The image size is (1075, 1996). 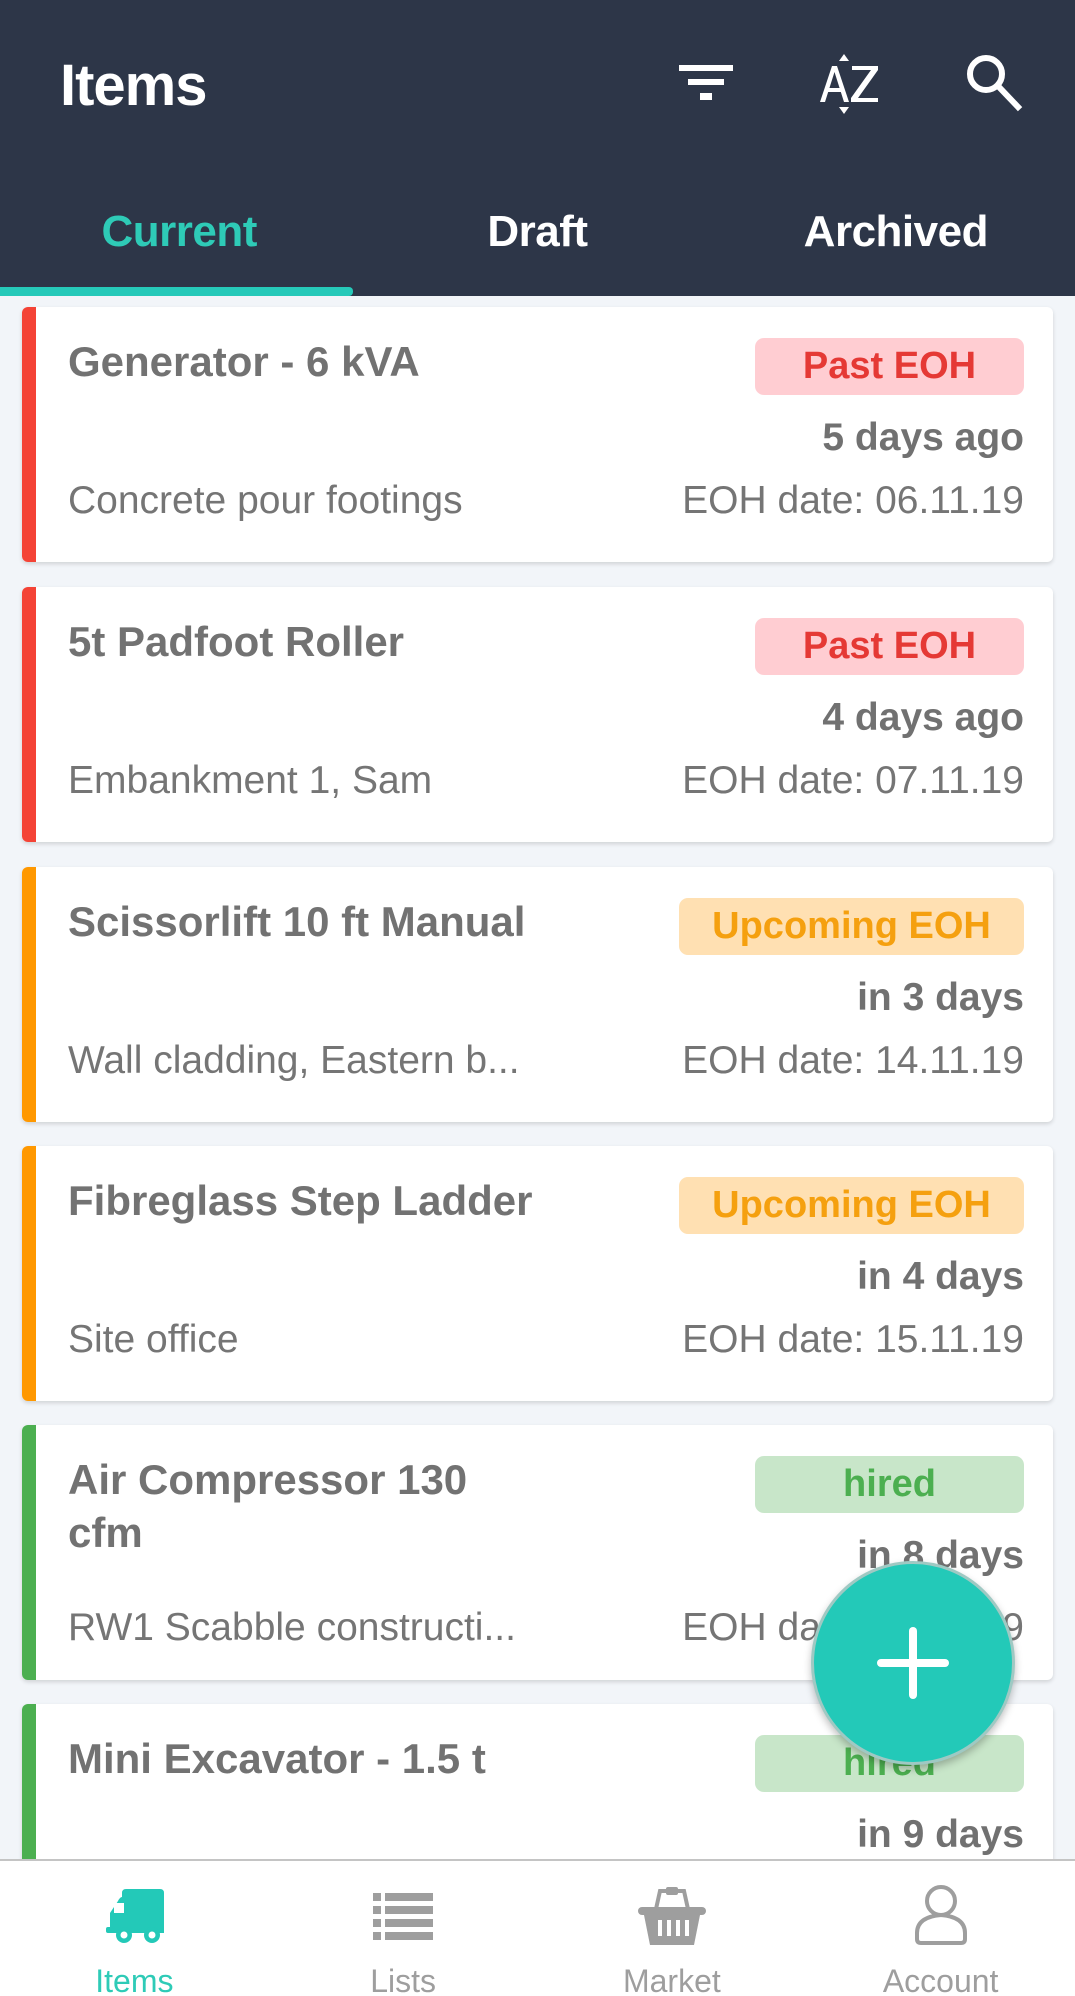 I want to click on tab-archived: Archived, so click(x=896, y=238).